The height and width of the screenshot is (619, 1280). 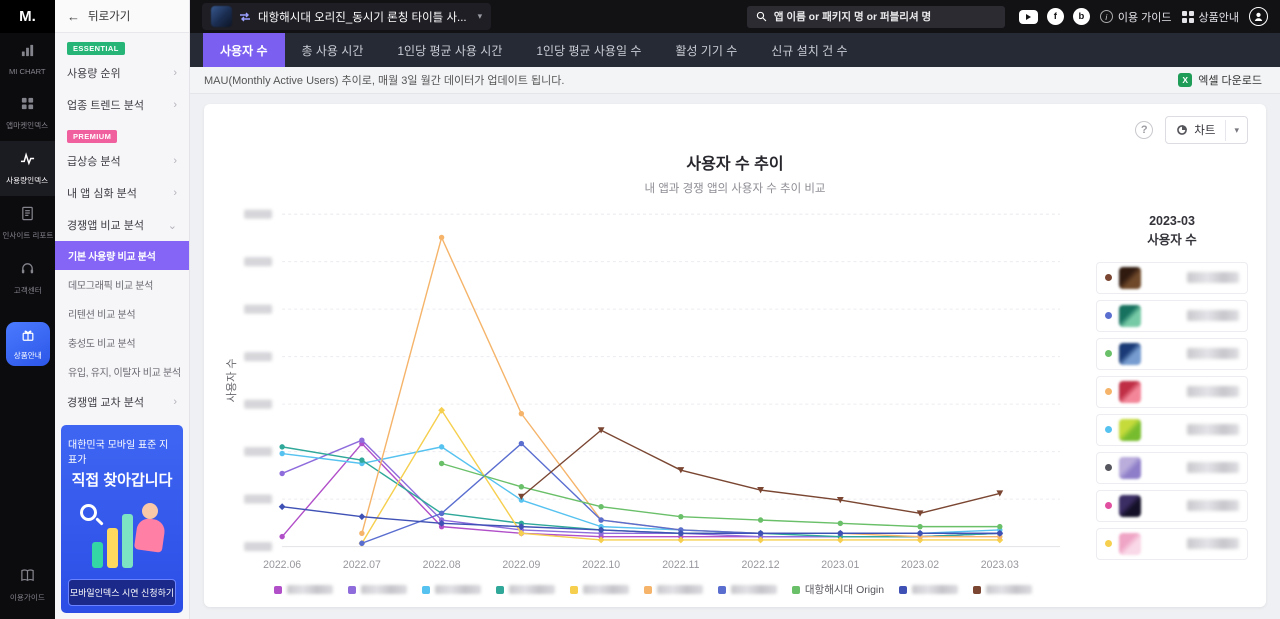 What do you see at coordinates (706, 50) in the screenshot?
I see `tab-5: 활성 기기 수` at bounding box center [706, 50].